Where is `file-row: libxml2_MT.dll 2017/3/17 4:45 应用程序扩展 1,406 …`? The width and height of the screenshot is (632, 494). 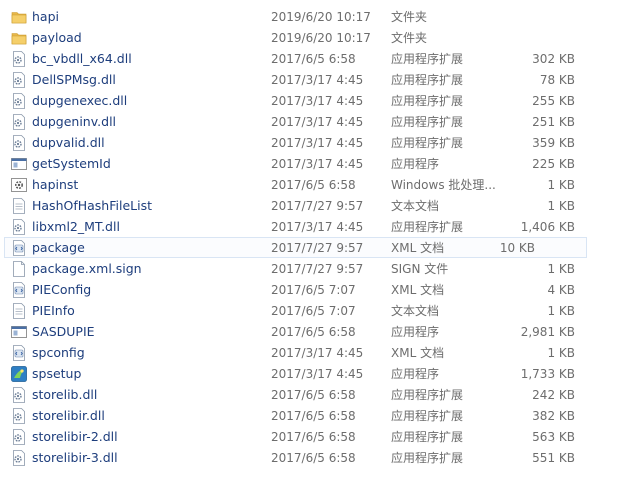 file-row: libxml2_MT.dll 2017/3/17 4:45 应用程序扩展 1,406 … is located at coordinates (316, 226).